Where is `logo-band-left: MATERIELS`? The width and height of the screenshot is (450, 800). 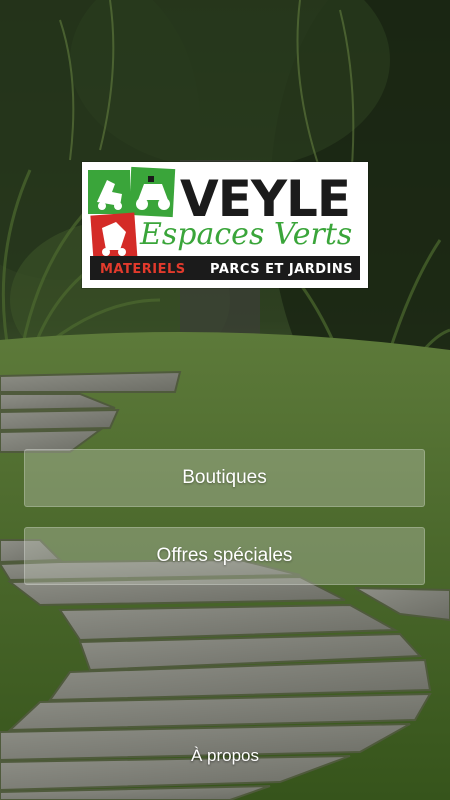
logo-band-left: MATERIELS is located at coordinates (143, 269).